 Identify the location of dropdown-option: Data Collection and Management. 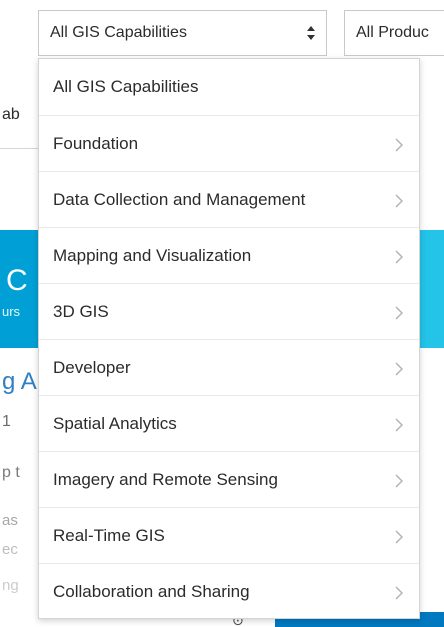
(229, 199).